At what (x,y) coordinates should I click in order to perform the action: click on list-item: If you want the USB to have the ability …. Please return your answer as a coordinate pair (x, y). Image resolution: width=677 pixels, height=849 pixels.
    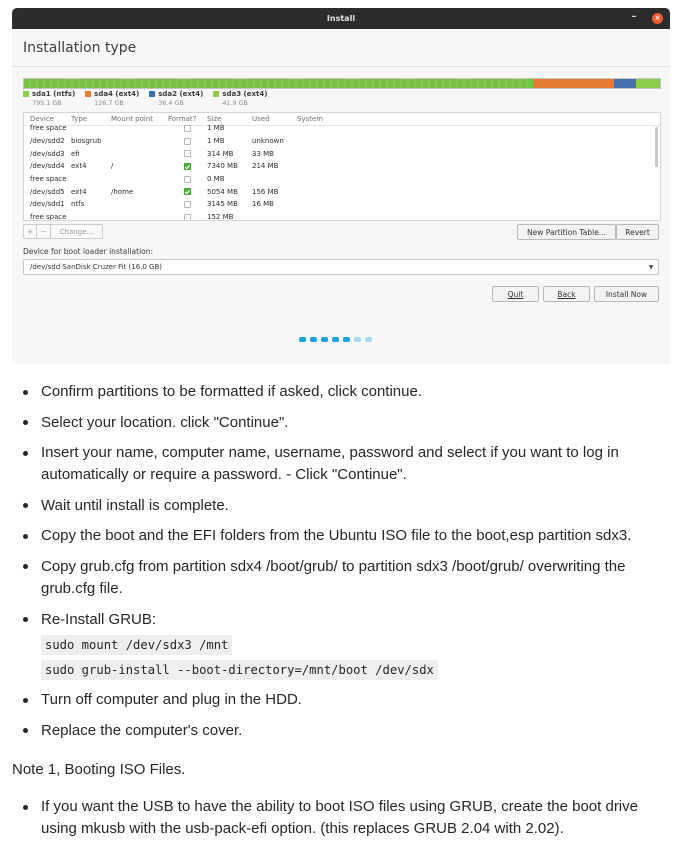
    Looking at the image, I should click on (342, 818).